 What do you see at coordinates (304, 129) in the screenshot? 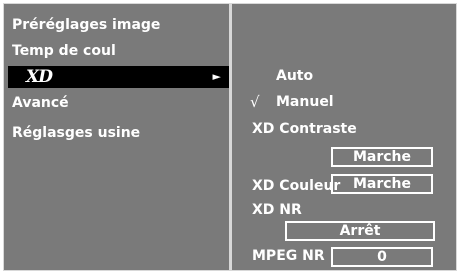
I see `xd-contraste-label: XD Contraste` at bounding box center [304, 129].